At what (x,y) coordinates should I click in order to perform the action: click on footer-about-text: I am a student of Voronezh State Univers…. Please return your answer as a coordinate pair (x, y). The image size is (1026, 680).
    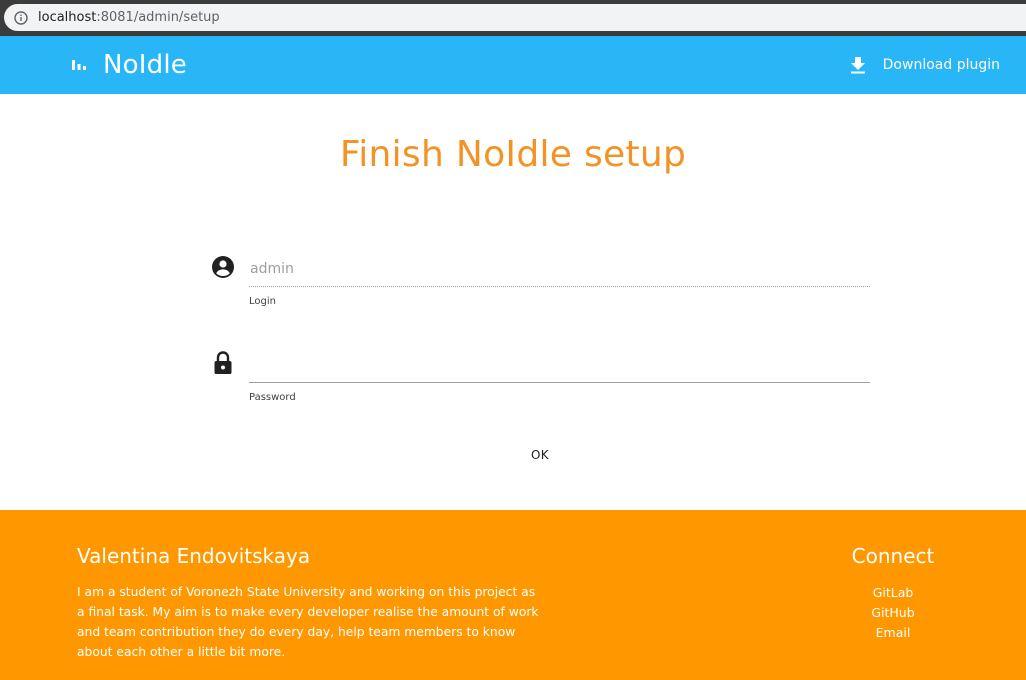
    Looking at the image, I should click on (308, 622).